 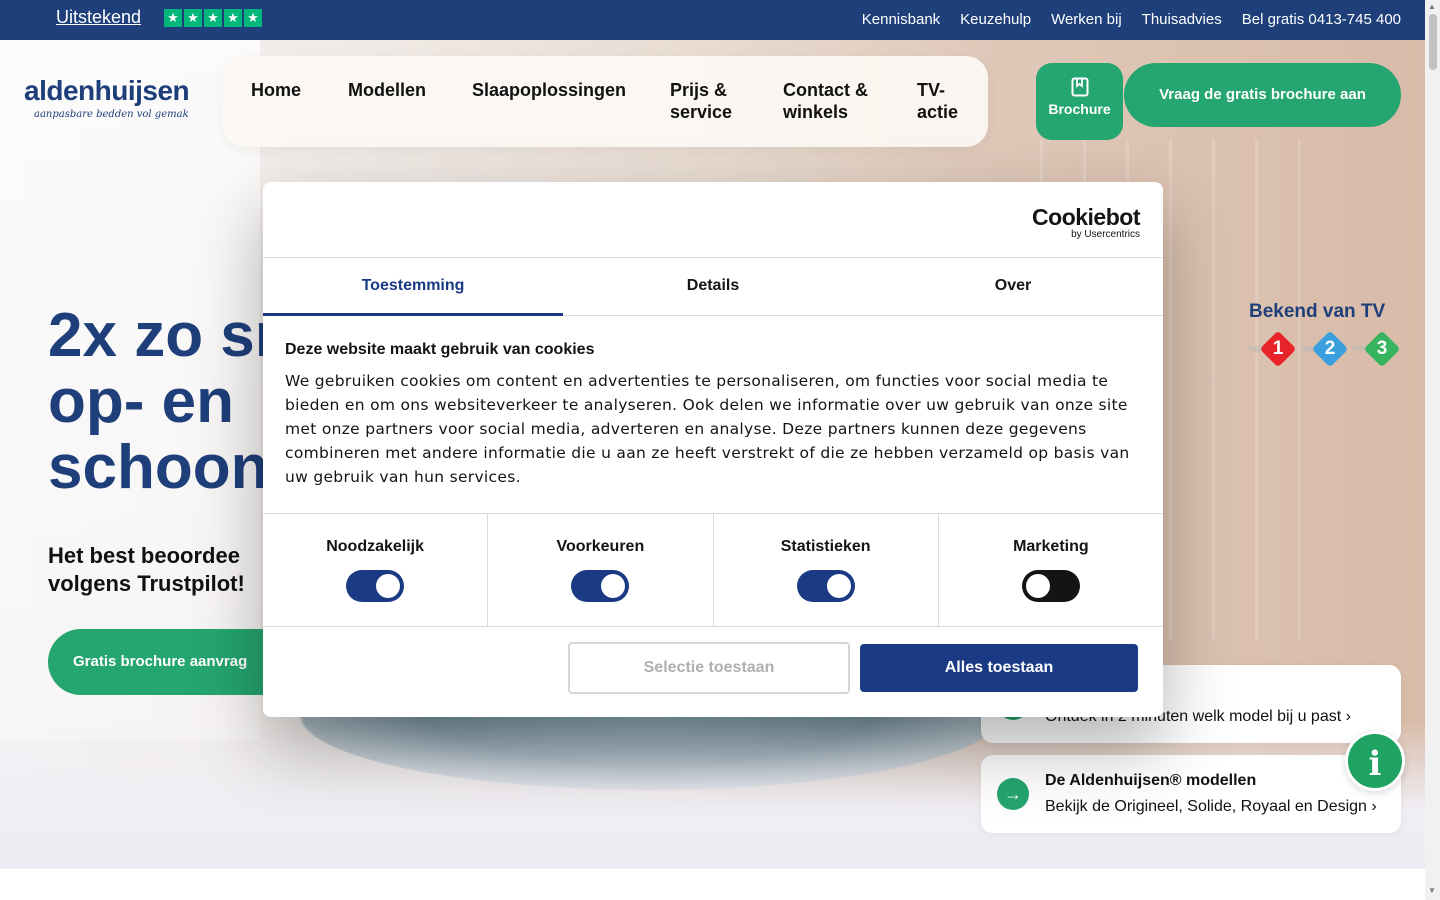 What do you see at coordinates (1375, 761) in the screenshot?
I see `info-icon: i` at bounding box center [1375, 761].